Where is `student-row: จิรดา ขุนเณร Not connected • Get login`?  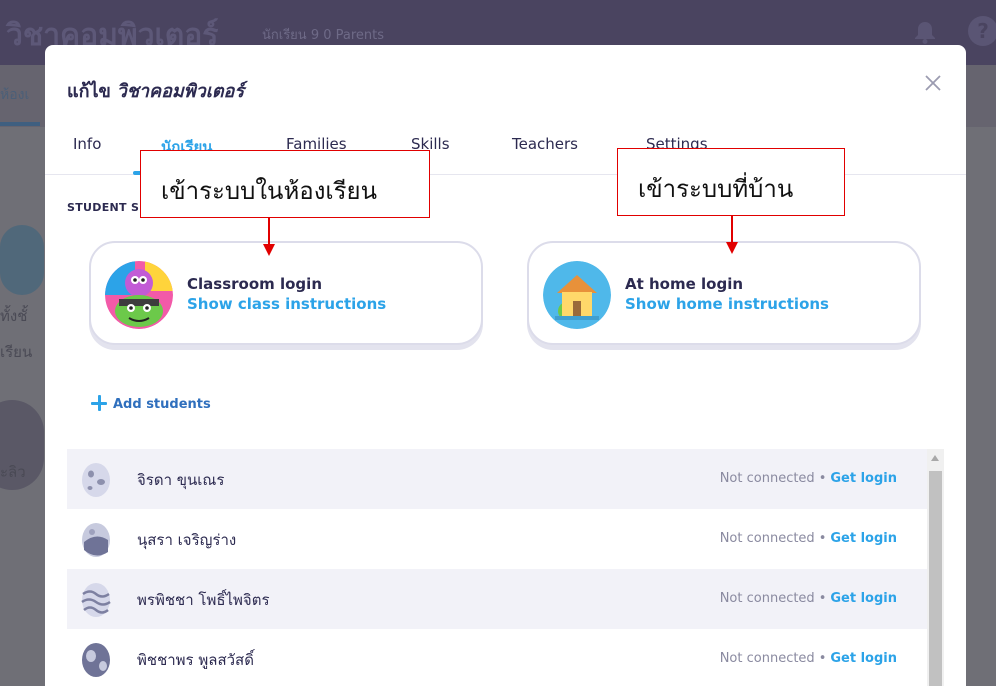
student-row: จิรดา ขุนเณร Not connected • Get login is located at coordinates (497, 479).